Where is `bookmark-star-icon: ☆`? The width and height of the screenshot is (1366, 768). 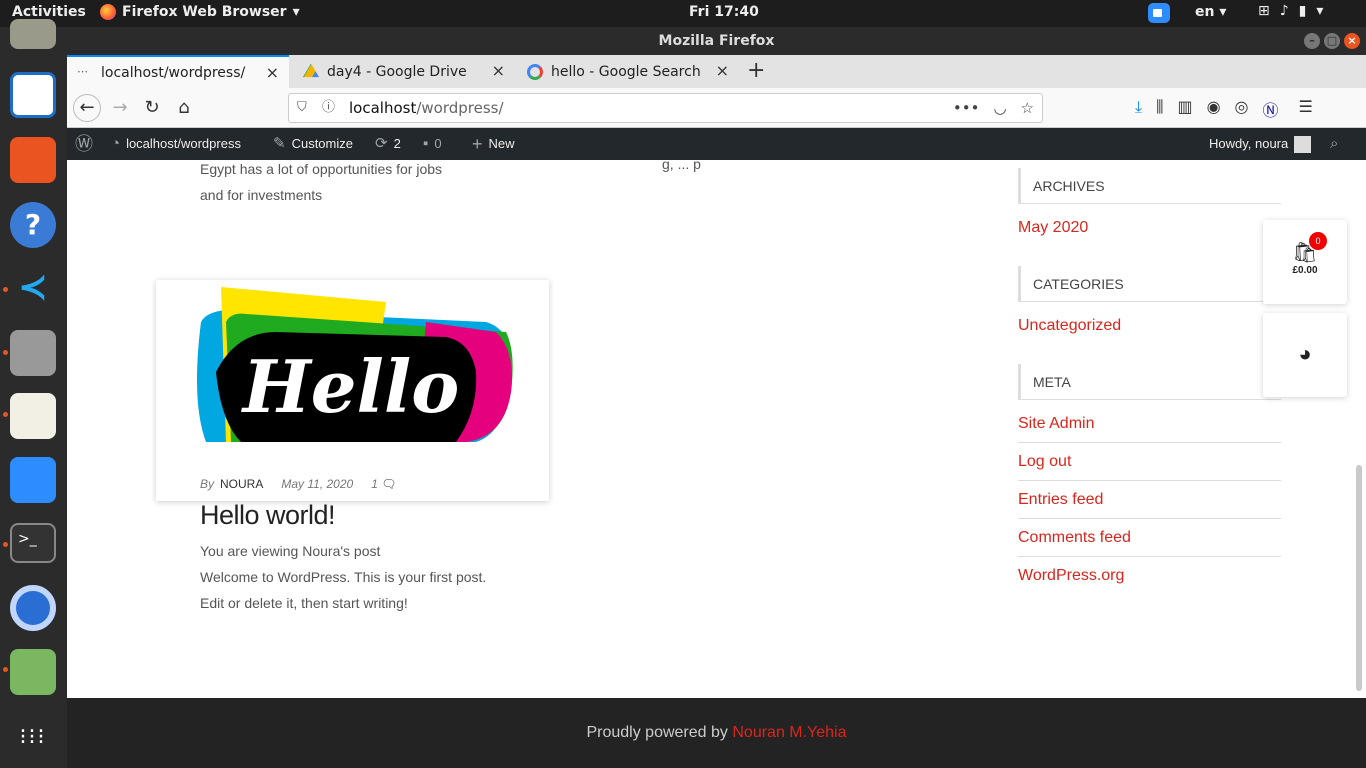 bookmark-star-icon: ☆ is located at coordinates (1027, 108).